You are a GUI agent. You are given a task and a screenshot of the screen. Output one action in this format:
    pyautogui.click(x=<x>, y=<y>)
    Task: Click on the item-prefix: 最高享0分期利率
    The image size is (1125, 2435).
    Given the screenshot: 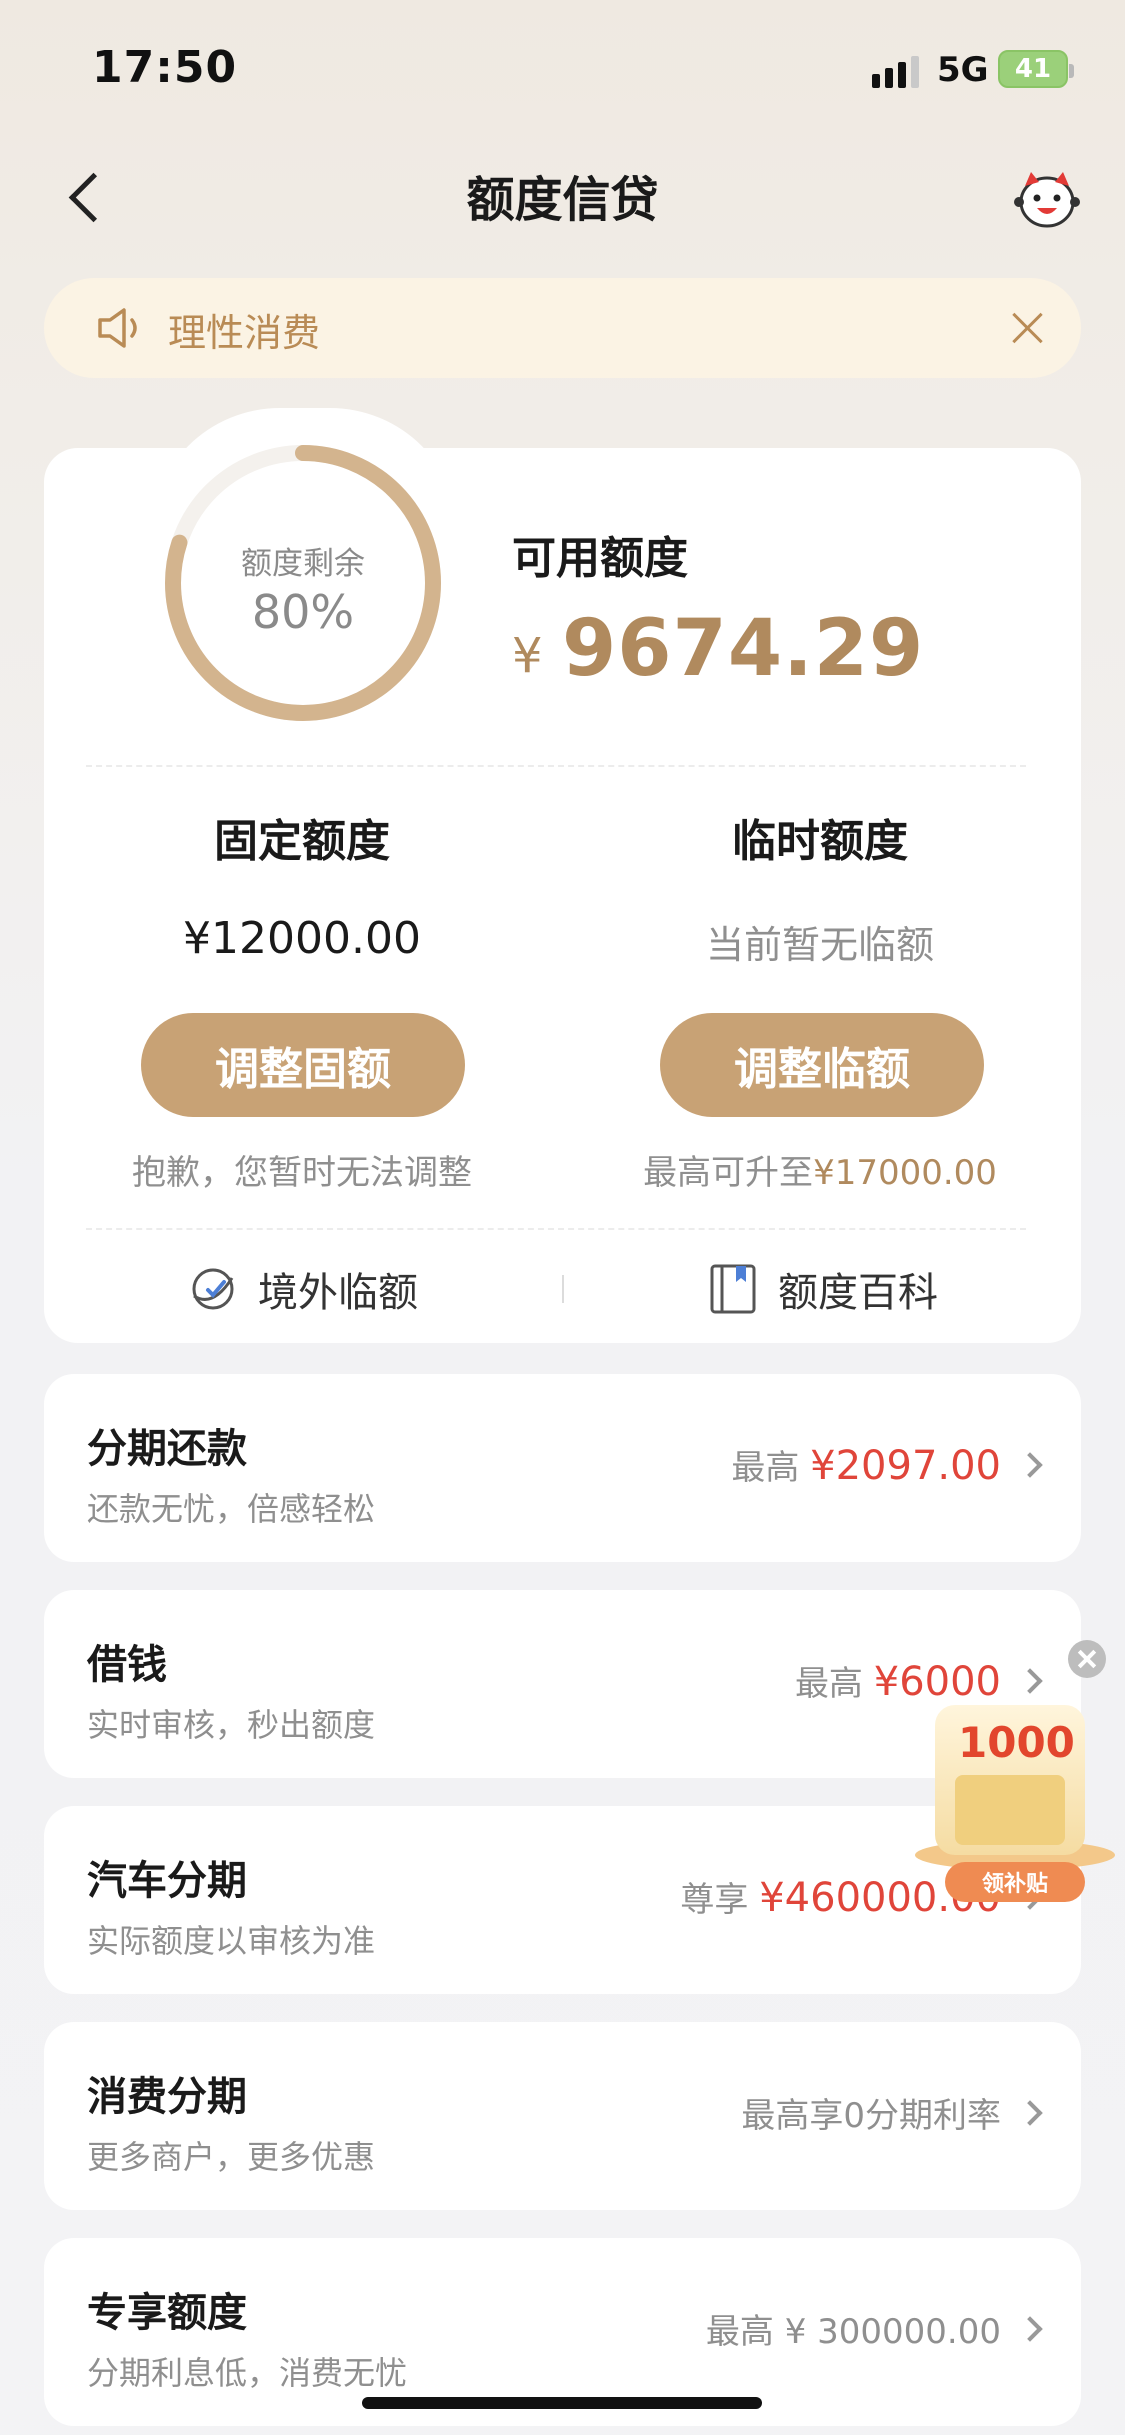 What is the action you would take?
    pyautogui.click(x=871, y=2116)
    